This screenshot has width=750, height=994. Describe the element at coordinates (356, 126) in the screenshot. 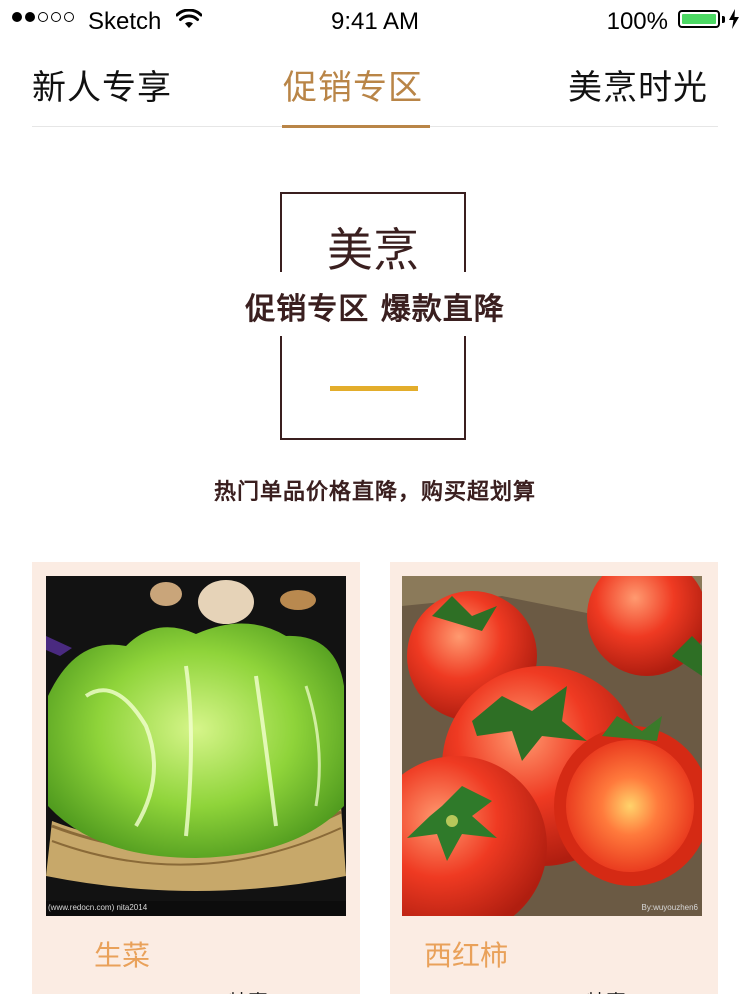

I see `active-tab-indicator` at that location.